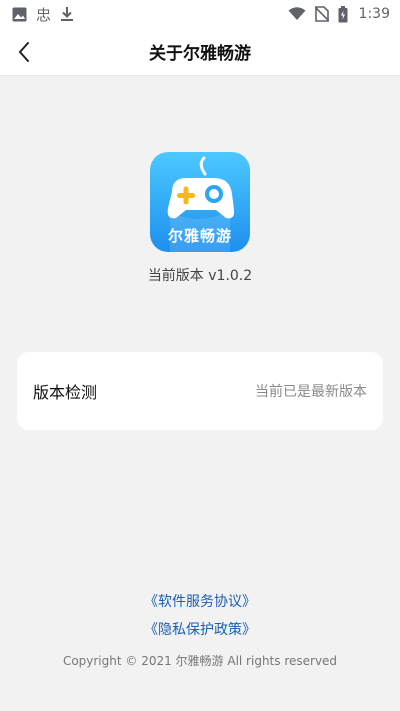 The image size is (400, 711). I want to click on battery-icon, so click(343, 14).